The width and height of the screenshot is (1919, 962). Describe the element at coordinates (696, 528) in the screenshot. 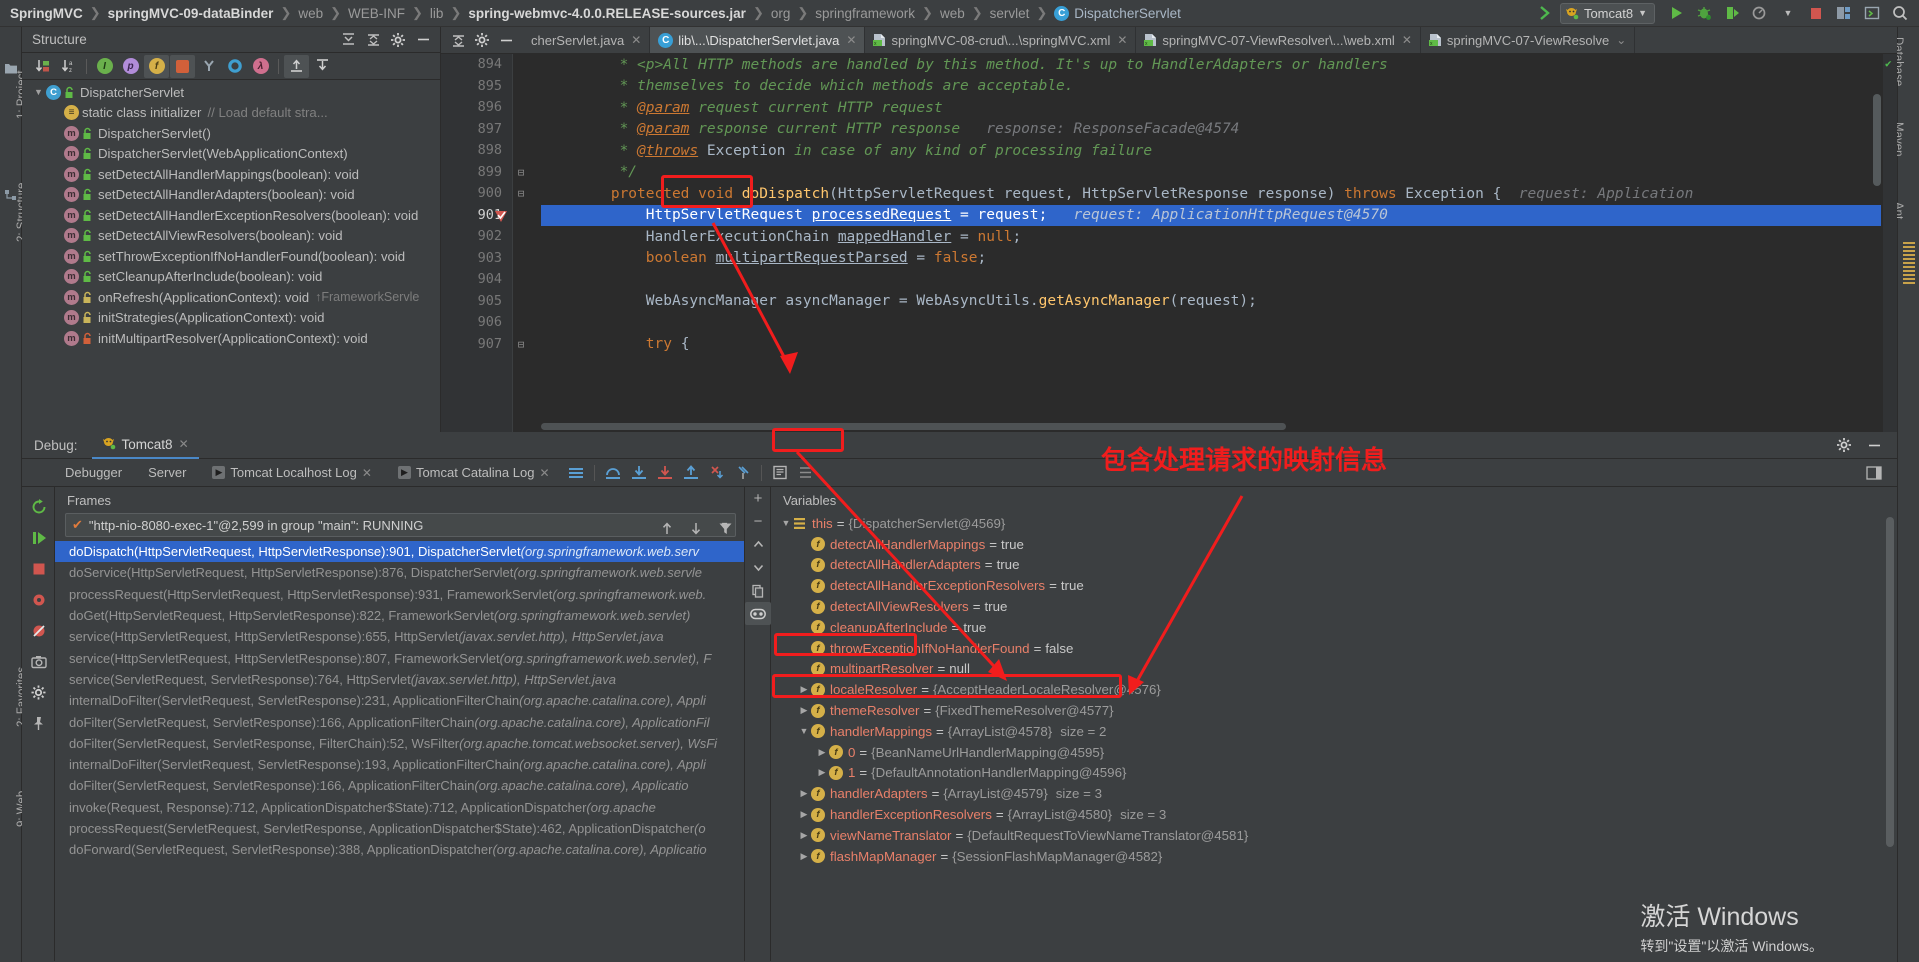

I see `frame-down-icon` at that location.